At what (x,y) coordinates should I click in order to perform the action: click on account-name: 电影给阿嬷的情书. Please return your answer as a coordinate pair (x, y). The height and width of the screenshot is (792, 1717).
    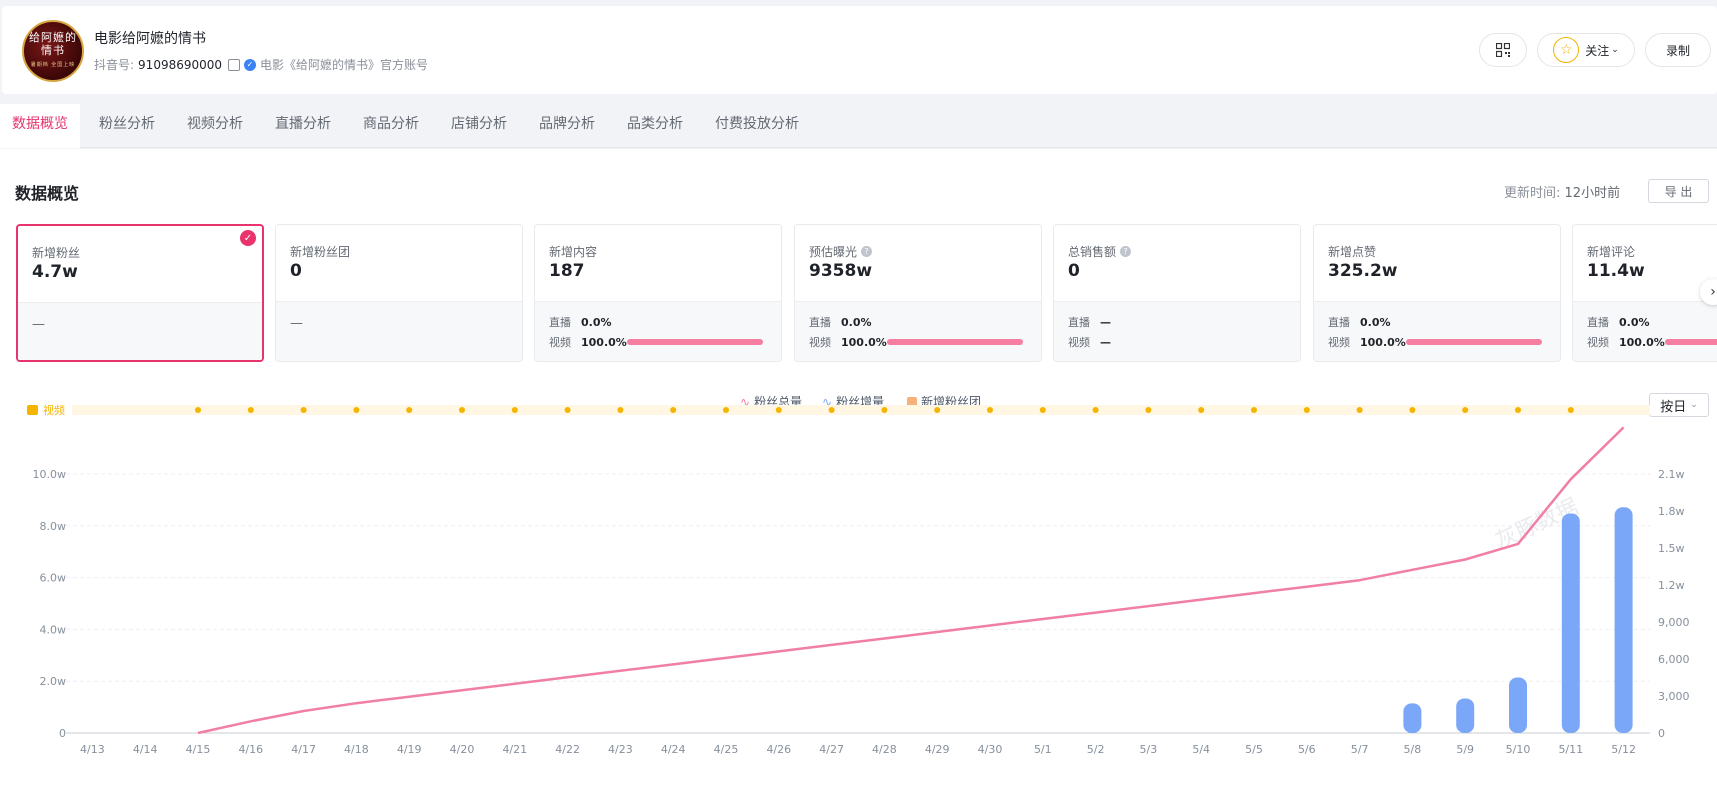
    Looking at the image, I should click on (150, 39).